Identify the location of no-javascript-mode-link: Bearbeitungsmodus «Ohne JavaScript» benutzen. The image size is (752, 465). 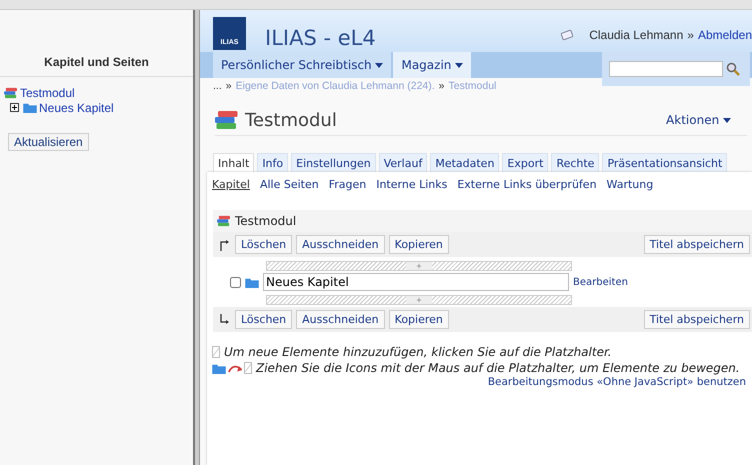
(617, 382).